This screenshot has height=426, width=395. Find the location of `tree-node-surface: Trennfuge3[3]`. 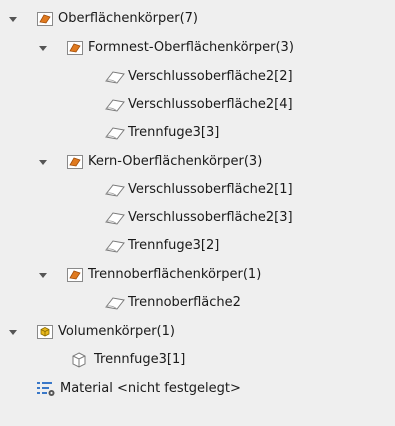

tree-node-surface: Trennfuge3[3] is located at coordinates (197, 133).